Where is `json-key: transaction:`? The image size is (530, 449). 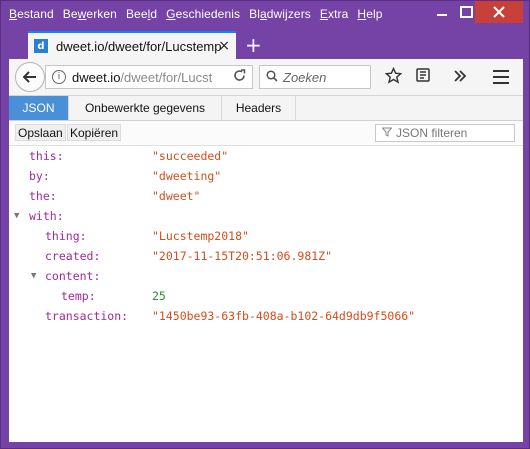
json-key: transaction: is located at coordinates (87, 316).